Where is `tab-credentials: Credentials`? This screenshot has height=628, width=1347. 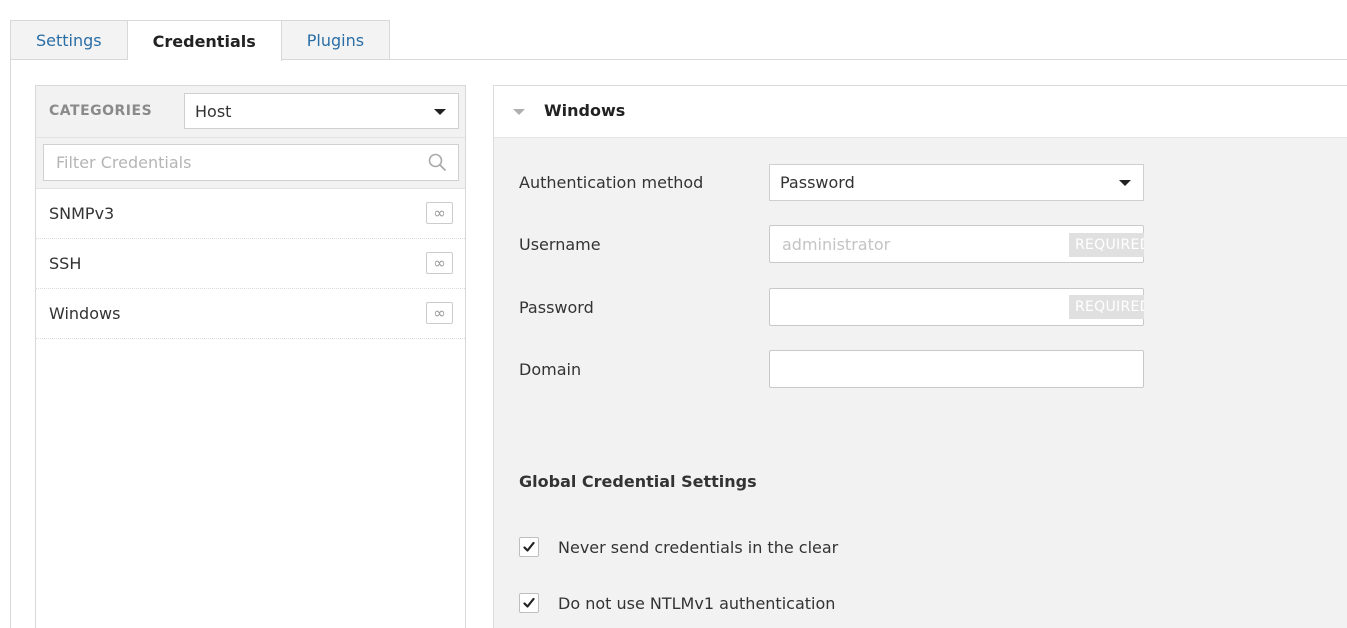
tab-credentials: Credentials is located at coordinates (204, 40).